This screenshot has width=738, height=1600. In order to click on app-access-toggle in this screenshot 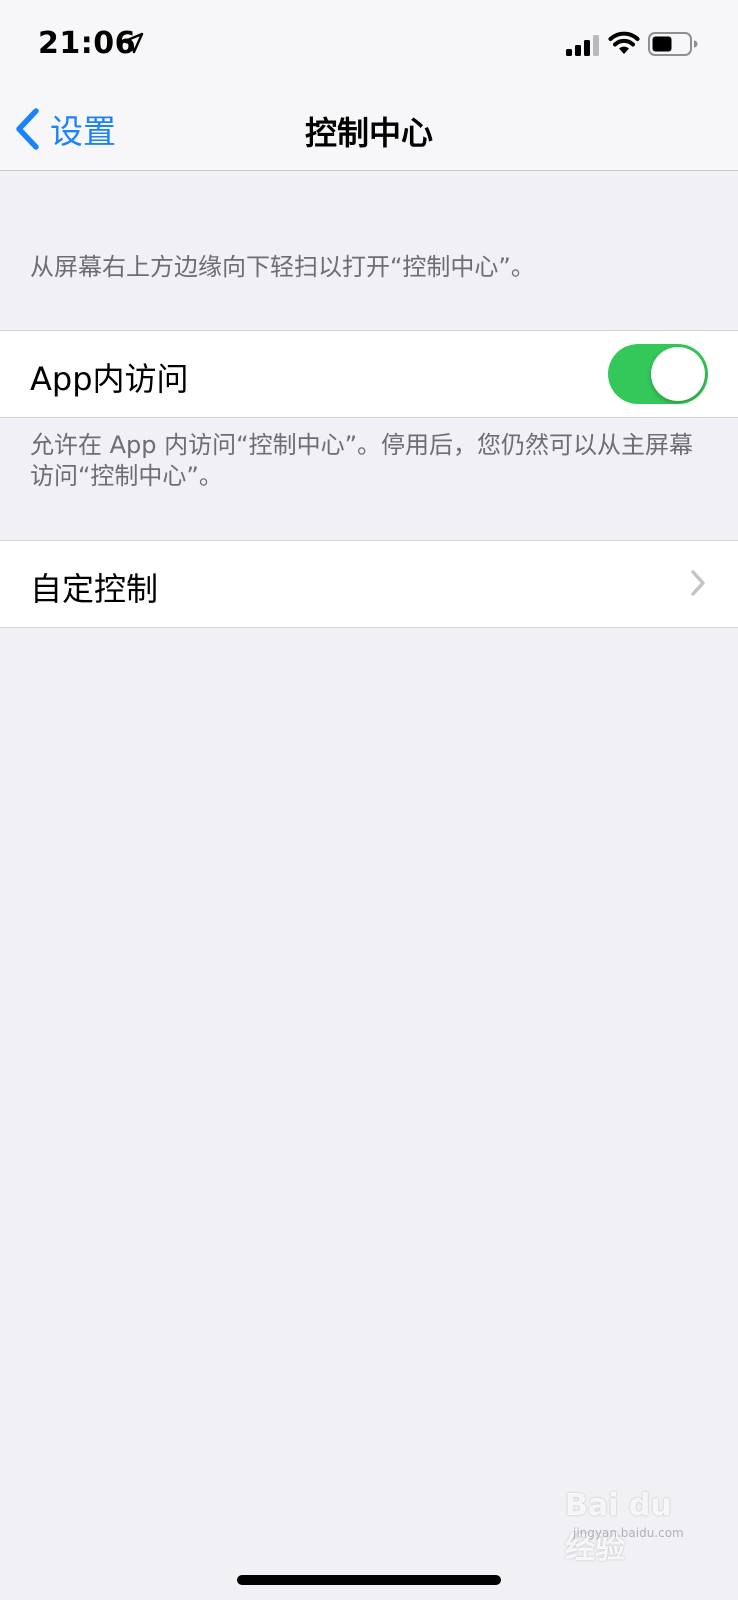, I will do `click(658, 374)`.